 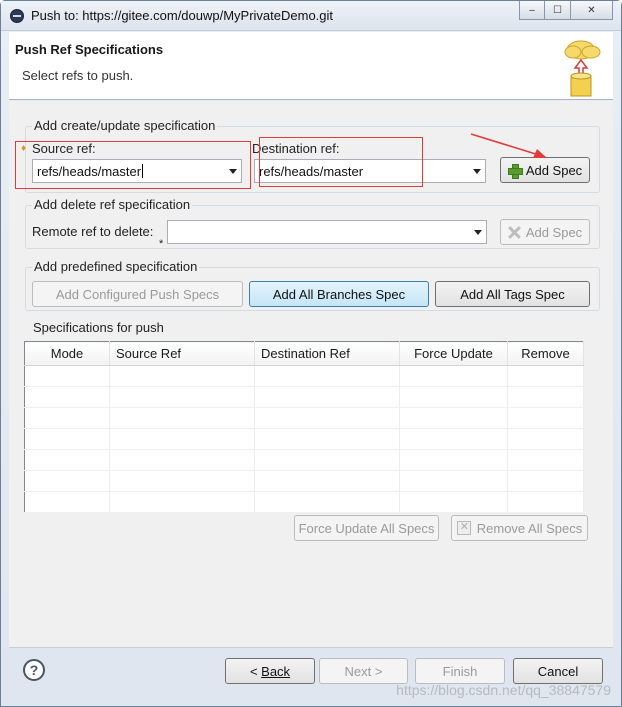 What do you see at coordinates (503, 690) in the screenshot?
I see `watermark: https://blog.csdn.net/qq_38847579` at bounding box center [503, 690].